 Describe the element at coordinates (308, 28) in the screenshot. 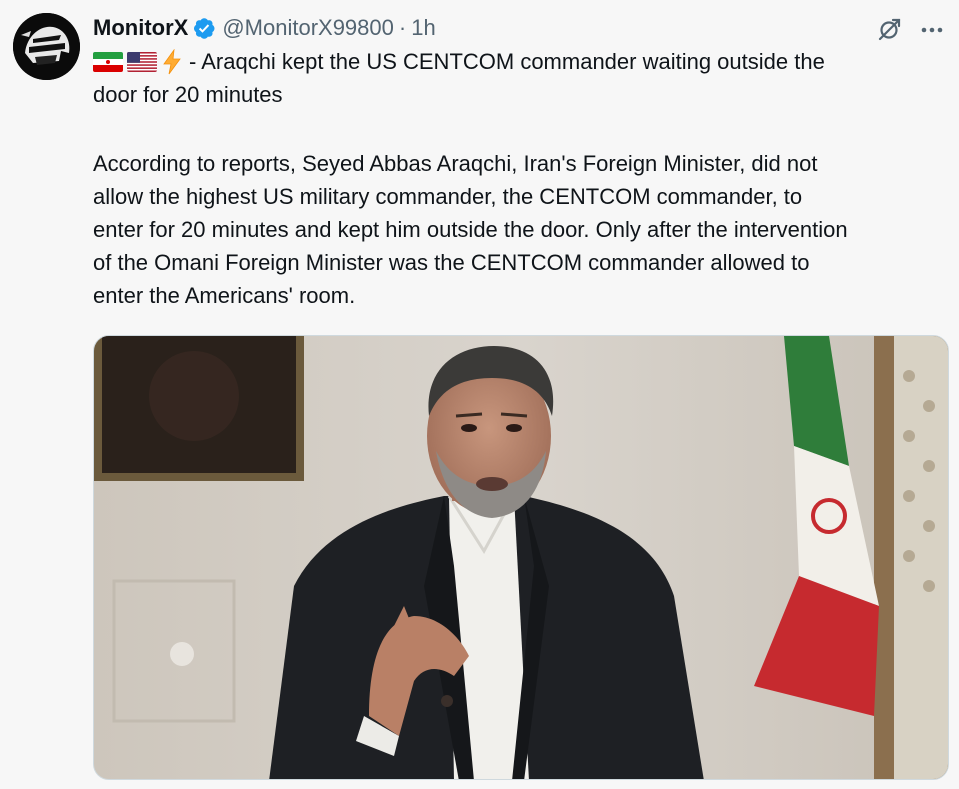

I see `user-handle: @MonitorX99800` at that location.